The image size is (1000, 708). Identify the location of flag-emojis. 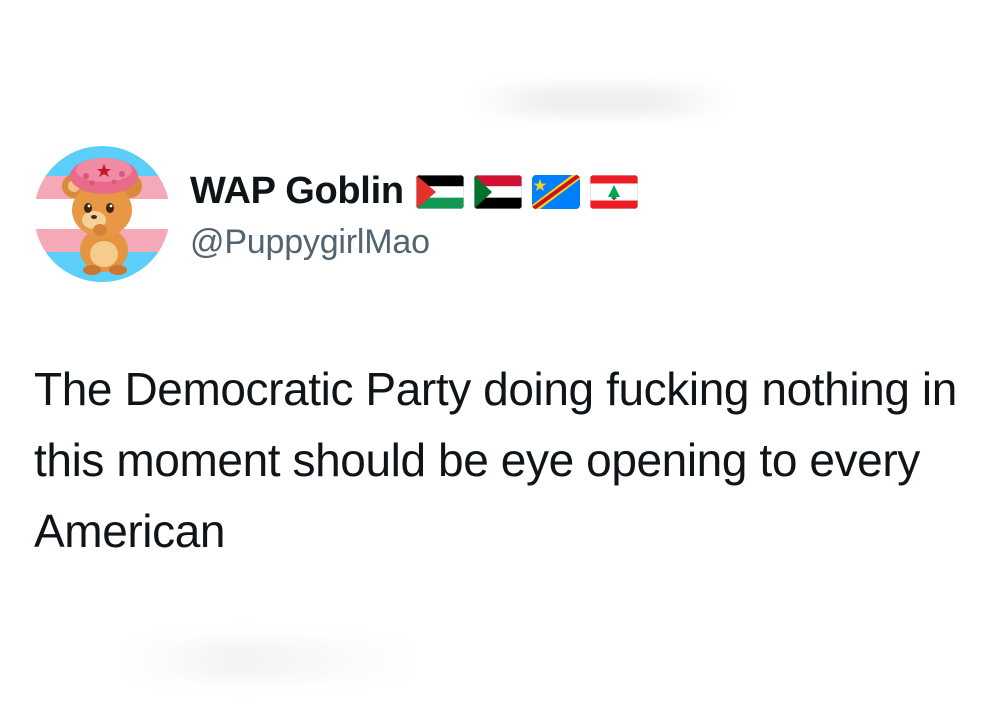
(531, 191).